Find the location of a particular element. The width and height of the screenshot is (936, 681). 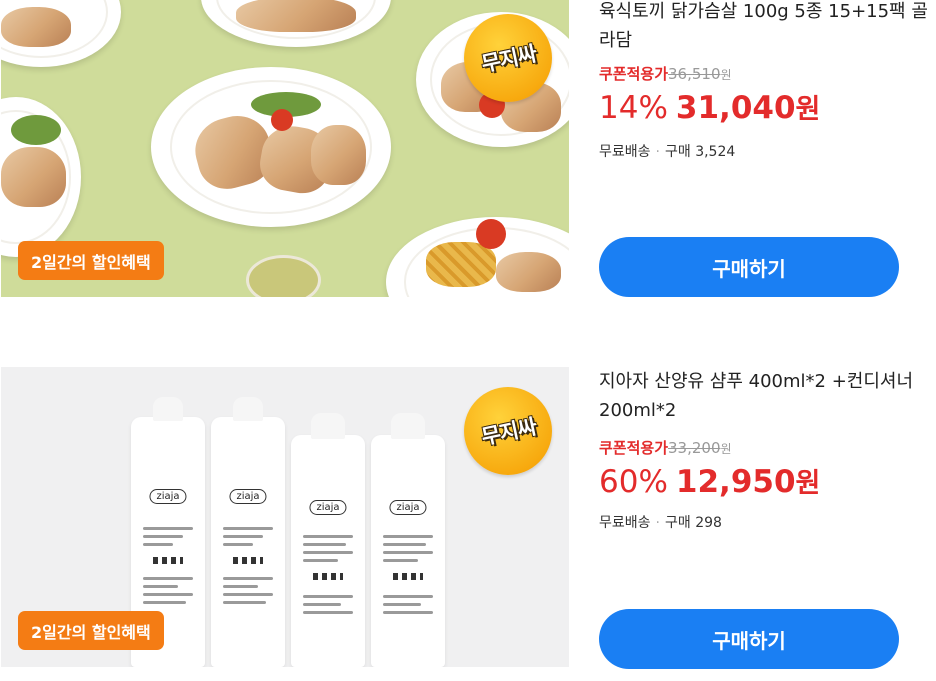

discount-line: 60% 12,950 원 is located at coordinates (709, 480).